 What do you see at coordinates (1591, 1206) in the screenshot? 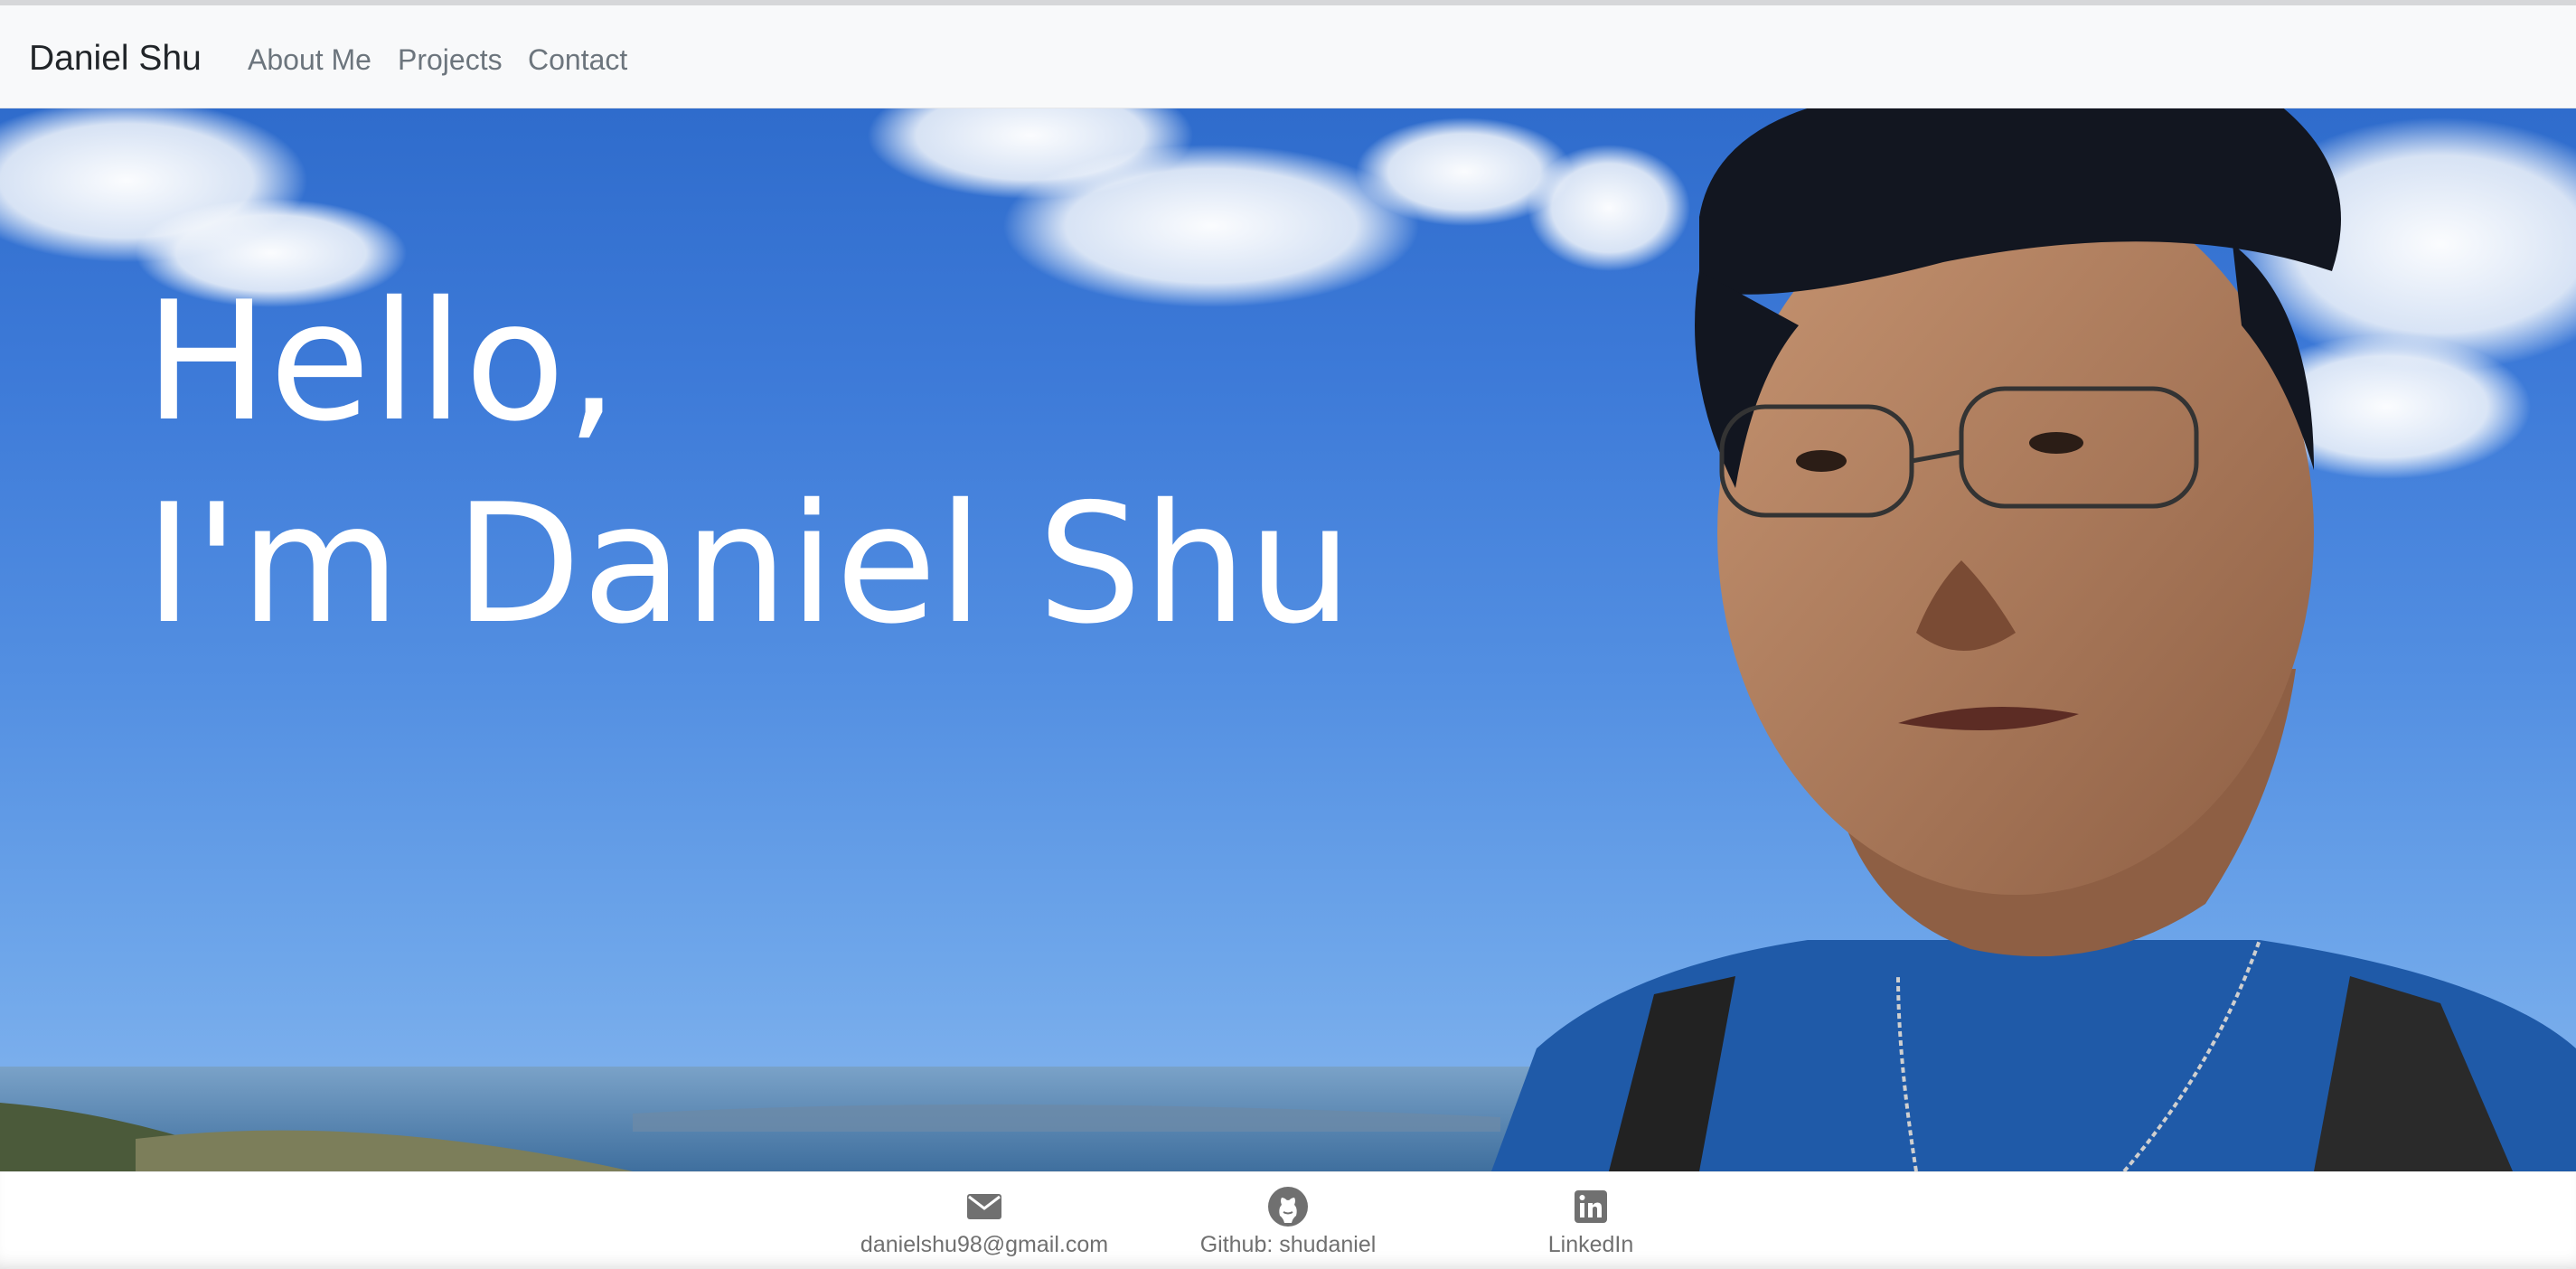
I see `linkedin-icon` at bounding box center [1591, 1206].